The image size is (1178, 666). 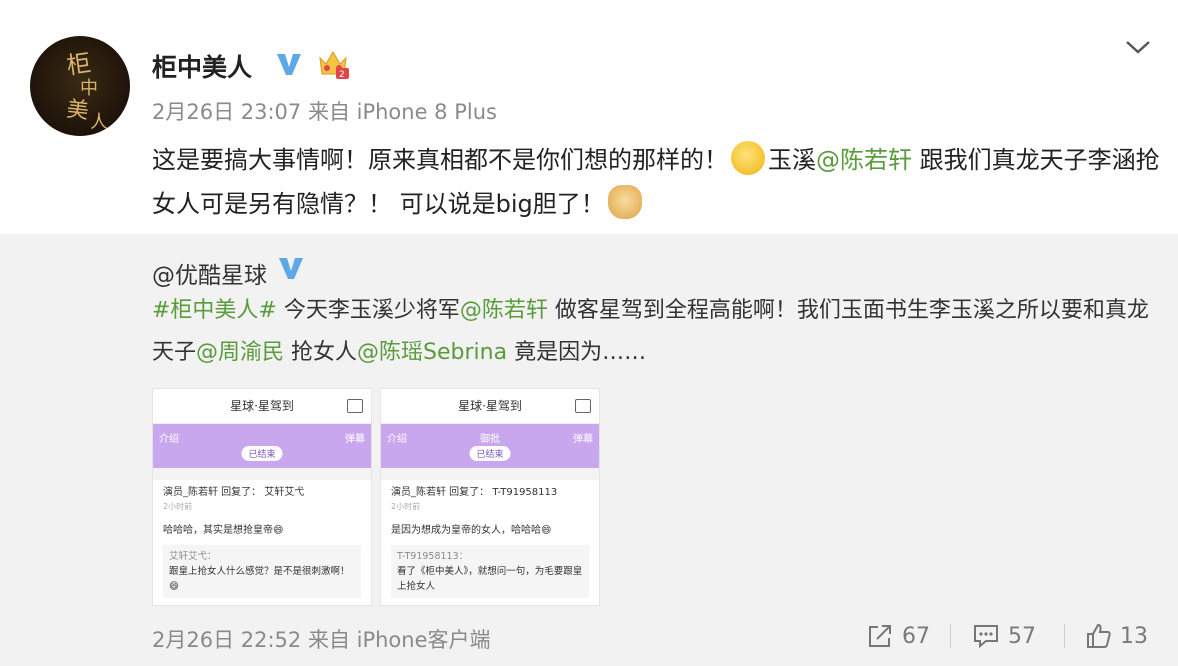 I want to click on thumb-quote-name: T-T91958113：, so click(x=433, y=556).